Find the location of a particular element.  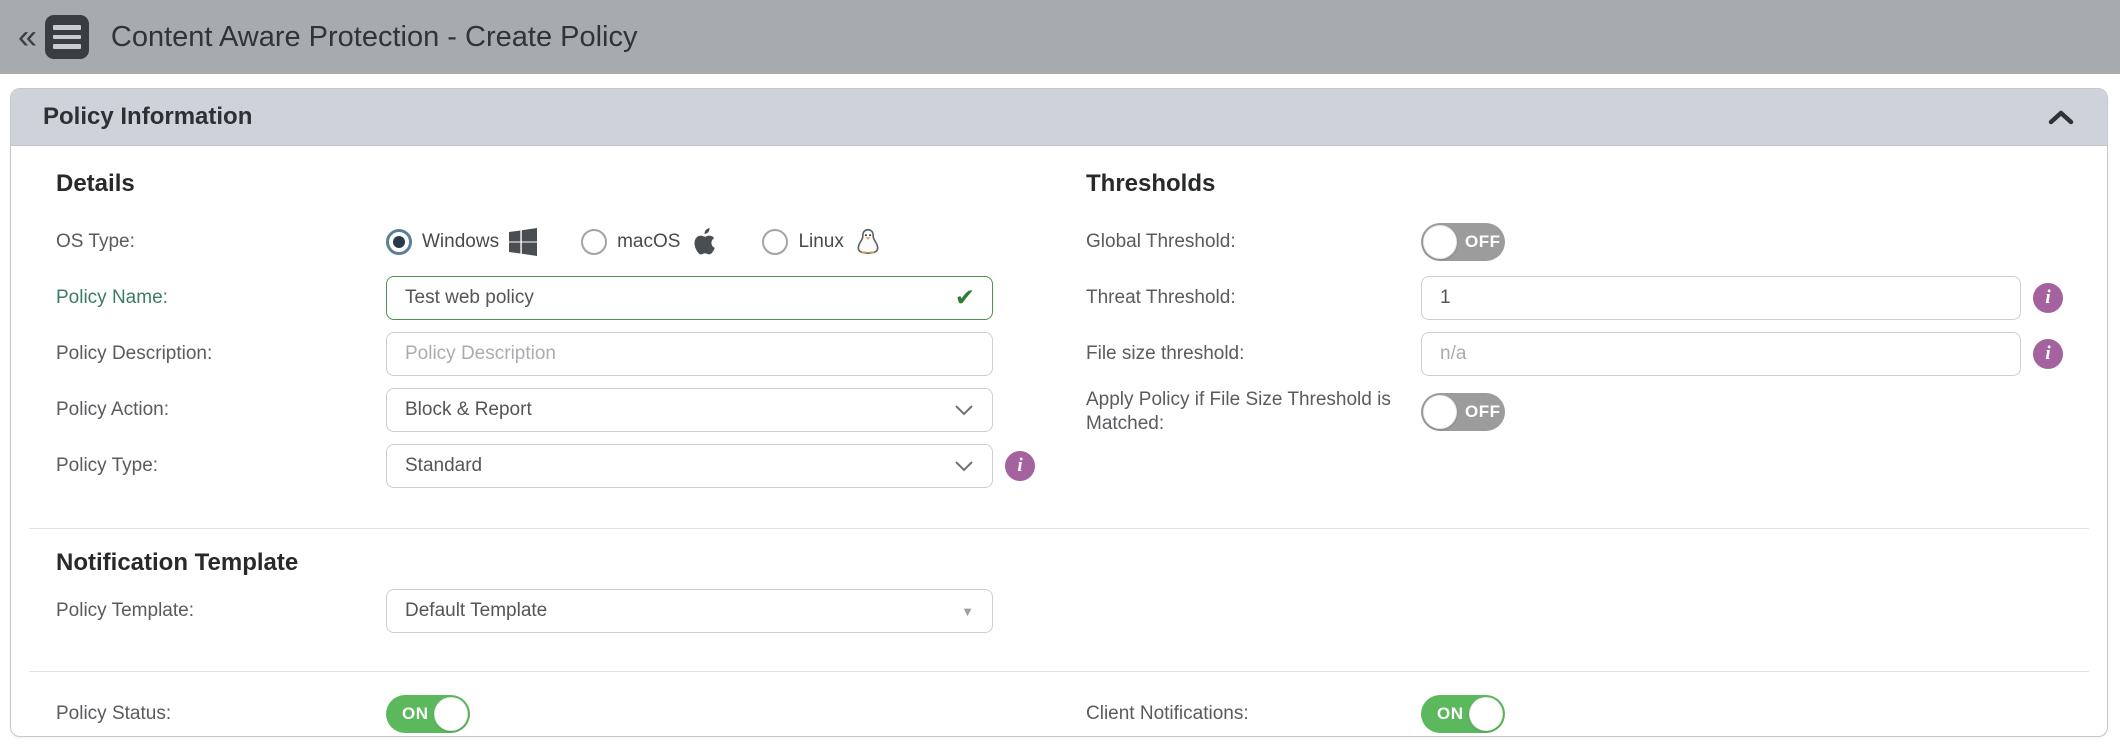

policy-action-value: Block & Report is located at coordinates (468, 409).